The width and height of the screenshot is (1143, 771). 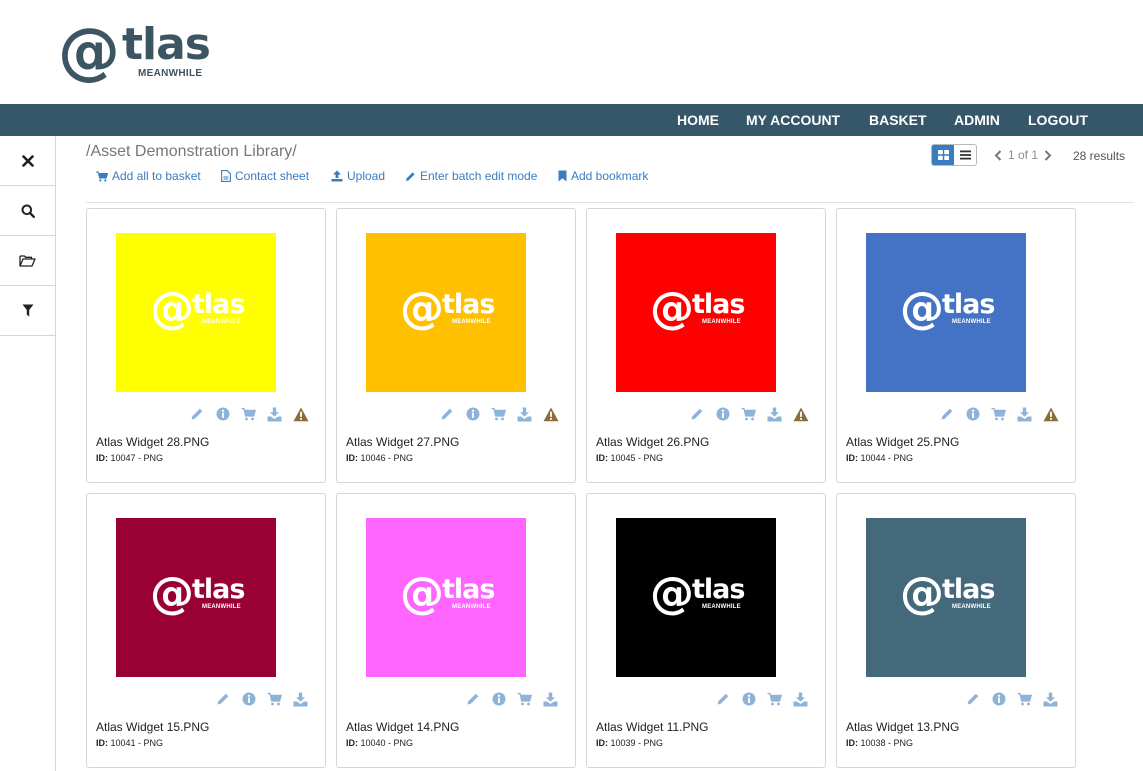 I want to click on sidebar-filter-button, so click(x=27, y=311).